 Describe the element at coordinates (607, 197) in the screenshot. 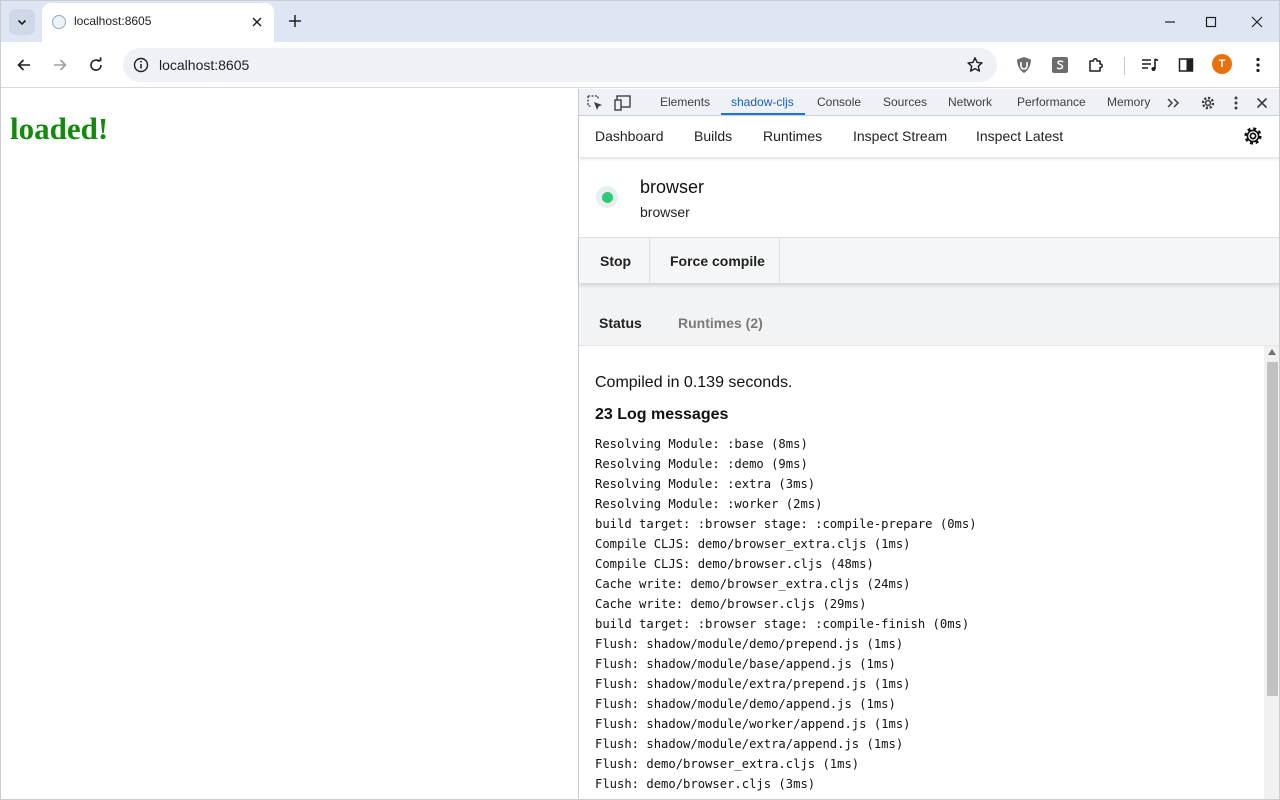

I see `build-status-indicator` at that location.